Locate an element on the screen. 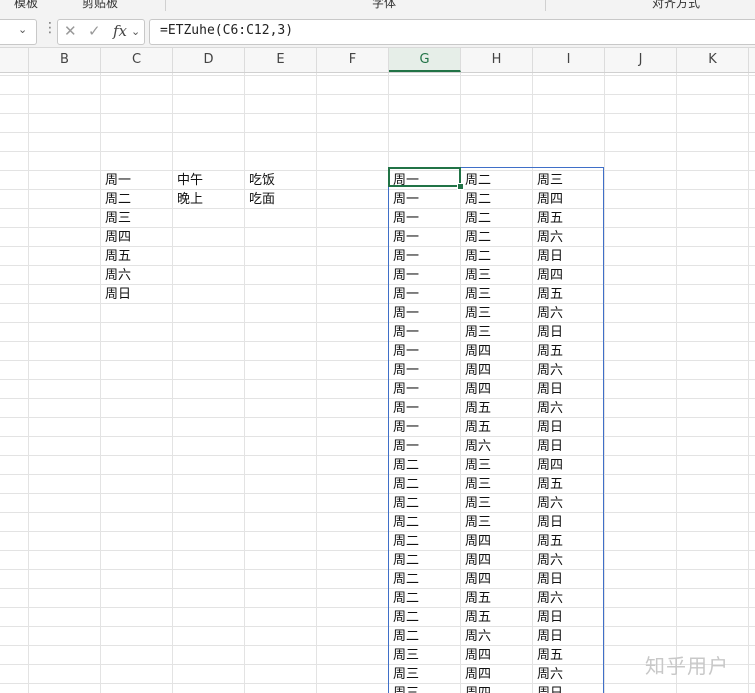 The image size is (755, 693). cell-G24: 周二 is located at coordinates (425, 522).